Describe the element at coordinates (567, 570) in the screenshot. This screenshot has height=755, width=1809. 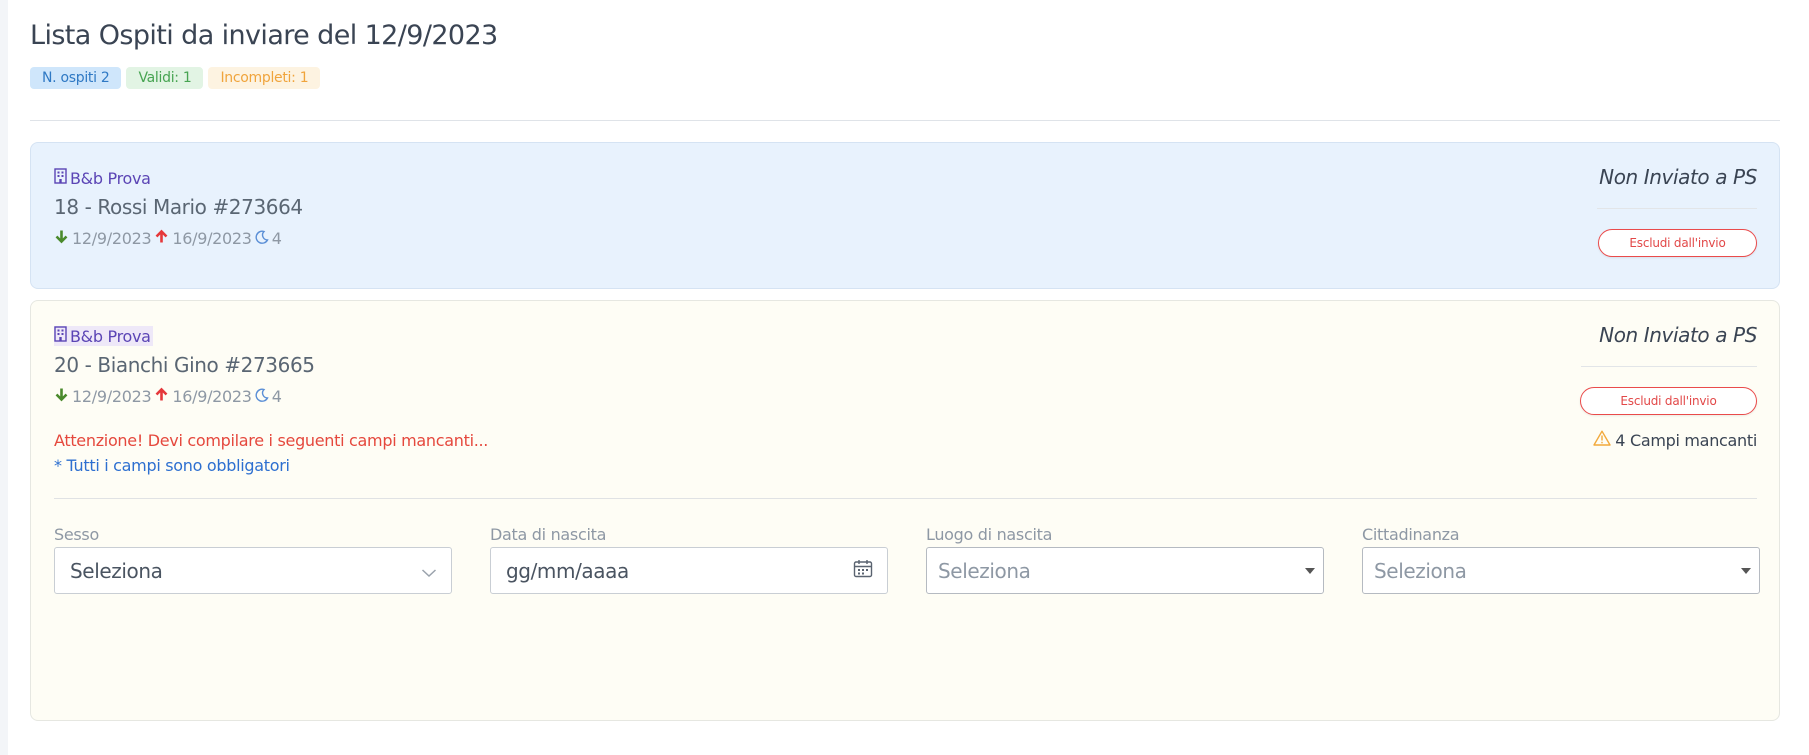
I see `birthdate-placeholder: gg/mm/aaaa` at that location.